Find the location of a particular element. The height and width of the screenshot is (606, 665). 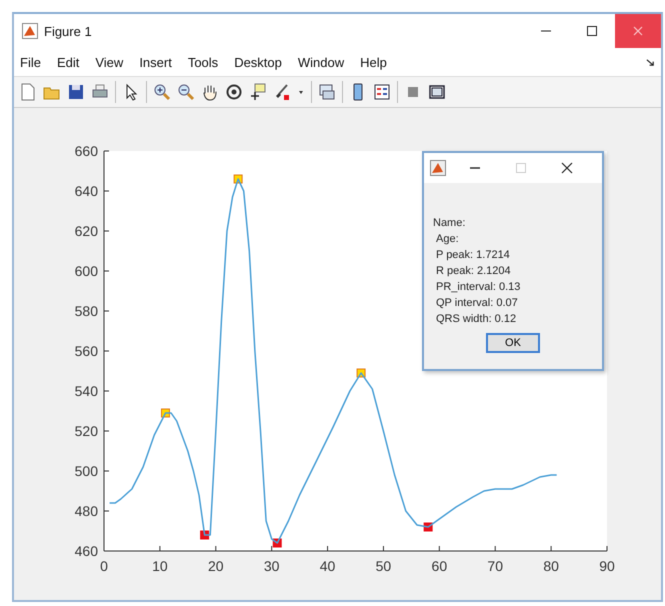

tick-label: 70 is located at coordinates (495, 566).